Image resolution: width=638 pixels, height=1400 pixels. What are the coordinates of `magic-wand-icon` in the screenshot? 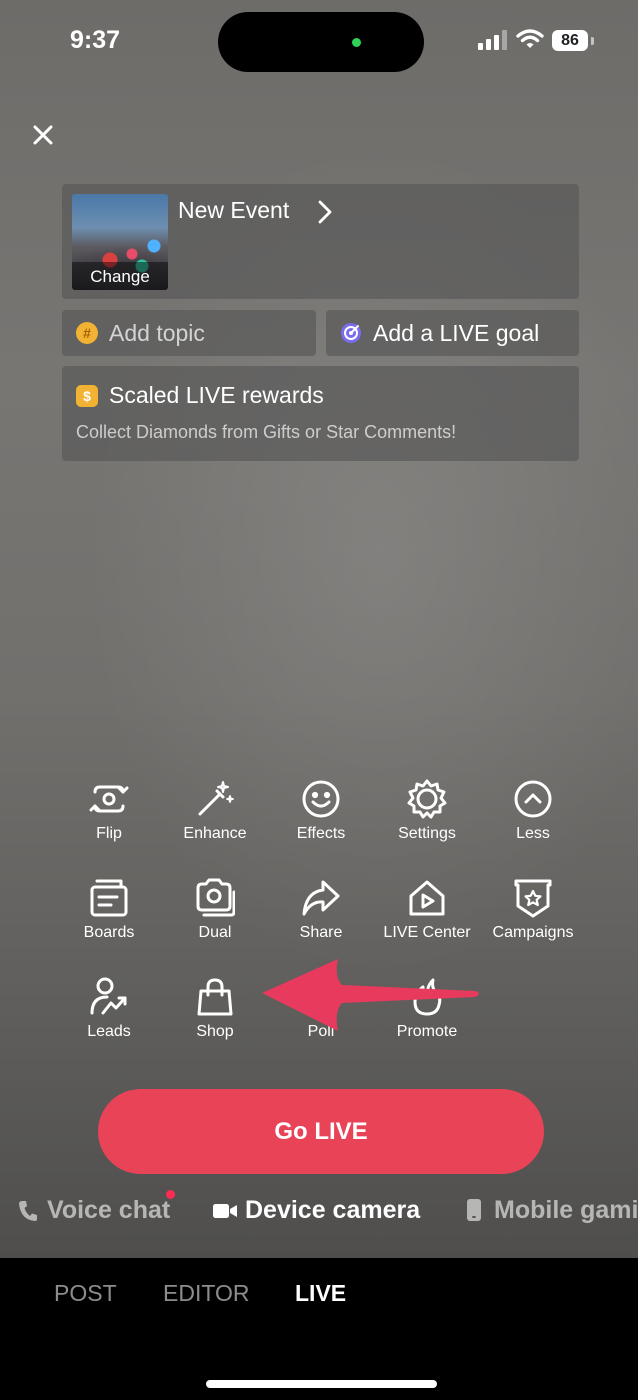 It's located at (216, 798).